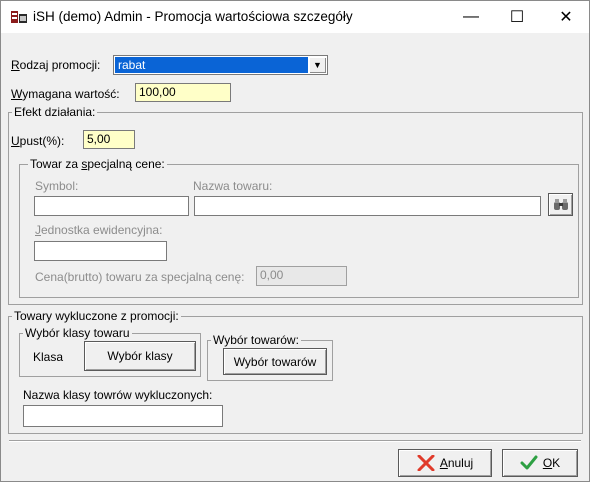 This screenshot has height=482, width=590. I want to click on browse-product-button, so click(560, 204).